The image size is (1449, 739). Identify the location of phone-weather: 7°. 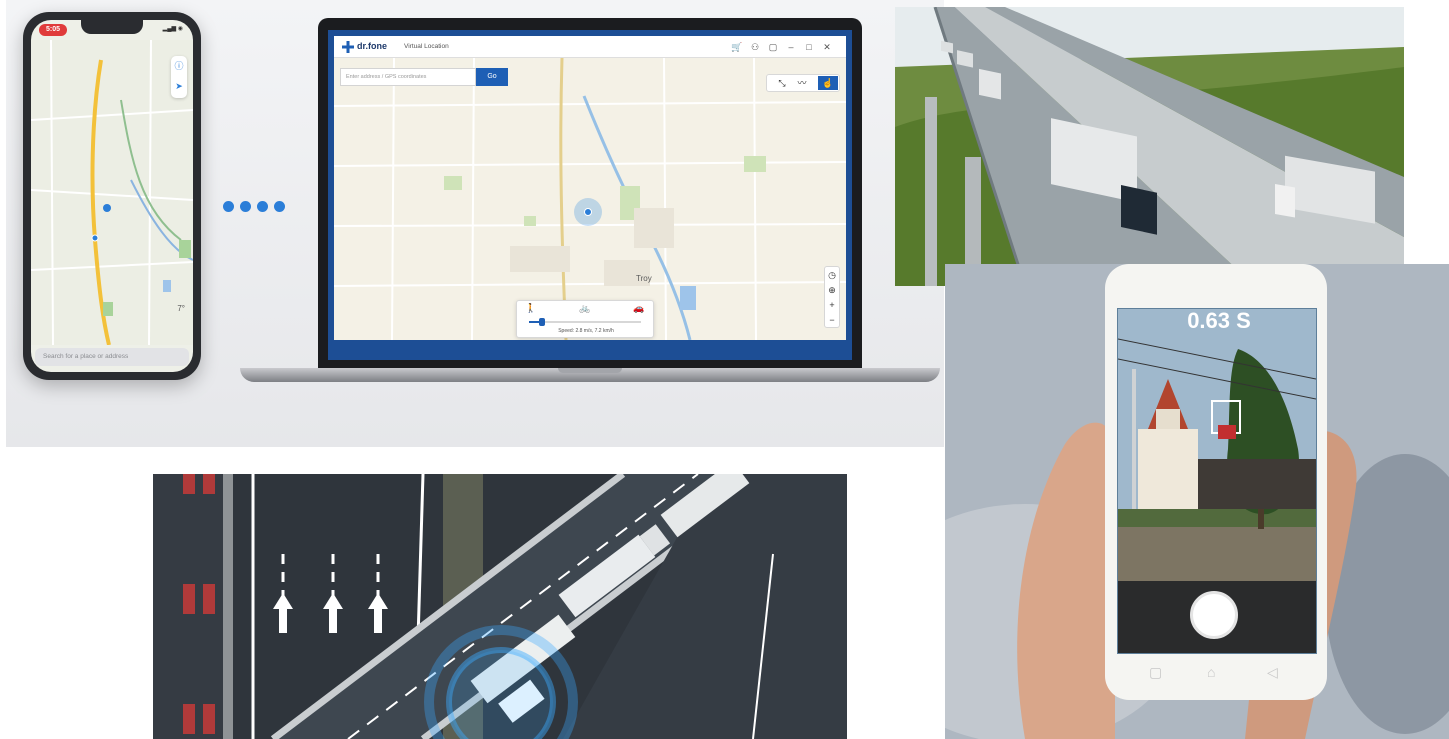
(181, 308).